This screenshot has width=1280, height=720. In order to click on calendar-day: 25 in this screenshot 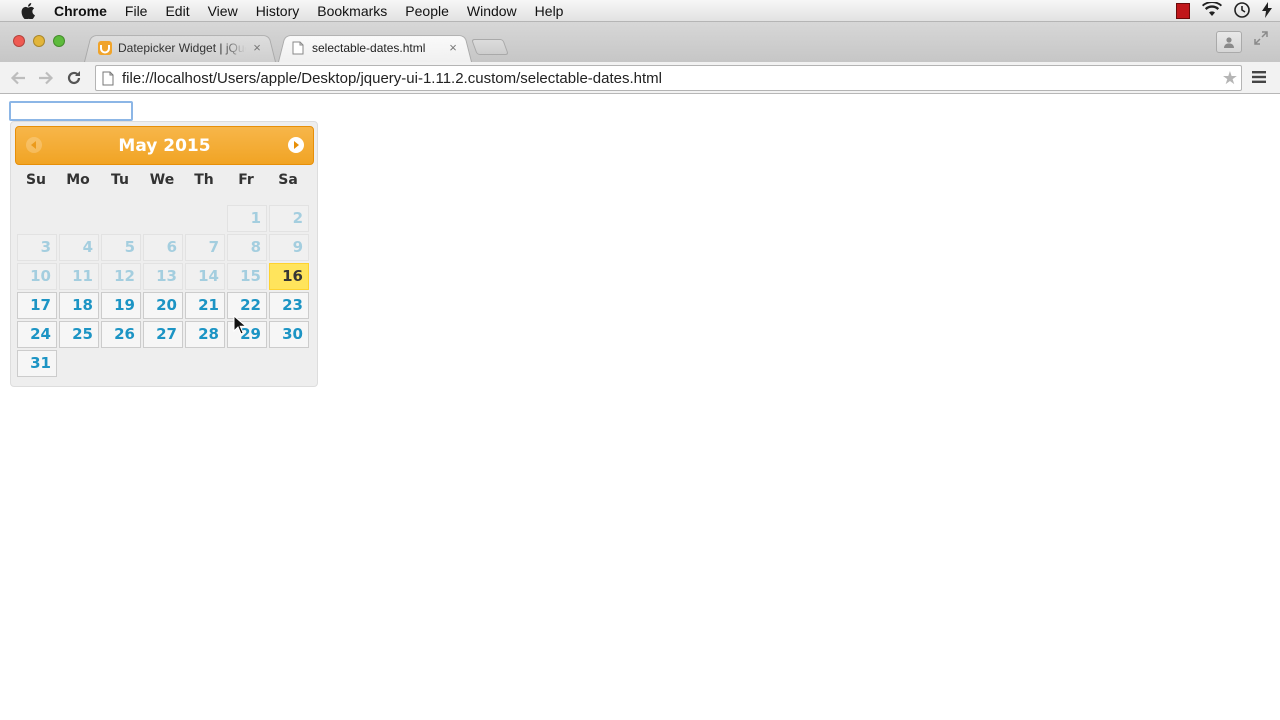, I will do `click(79, 334)`.